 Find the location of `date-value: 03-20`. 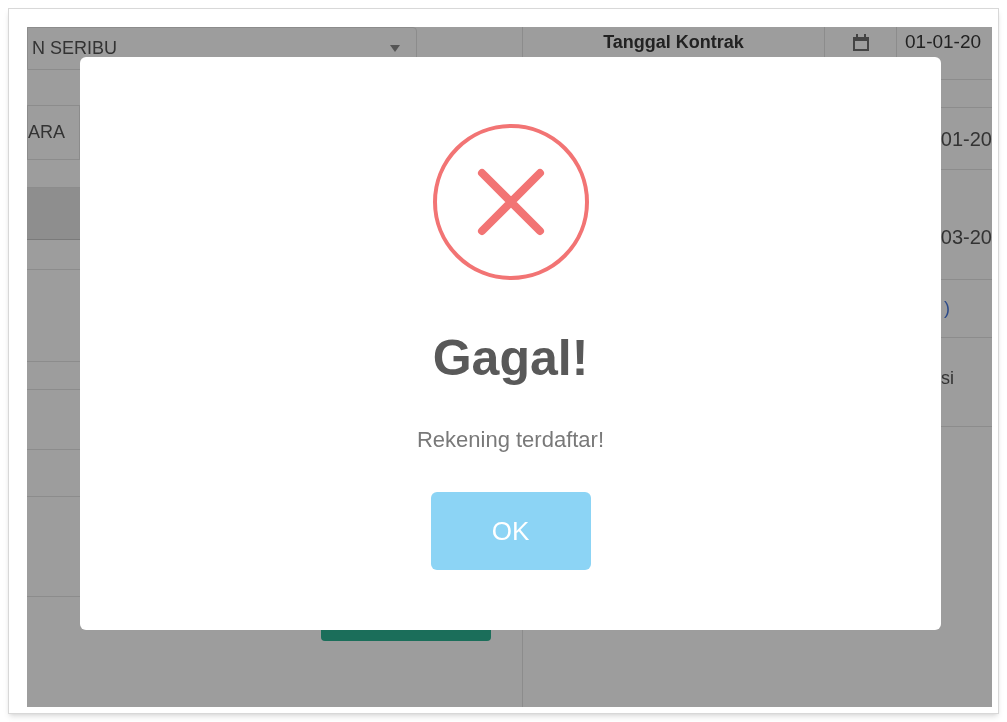

date-value: 03-20 is located at coordinates (966, 237).